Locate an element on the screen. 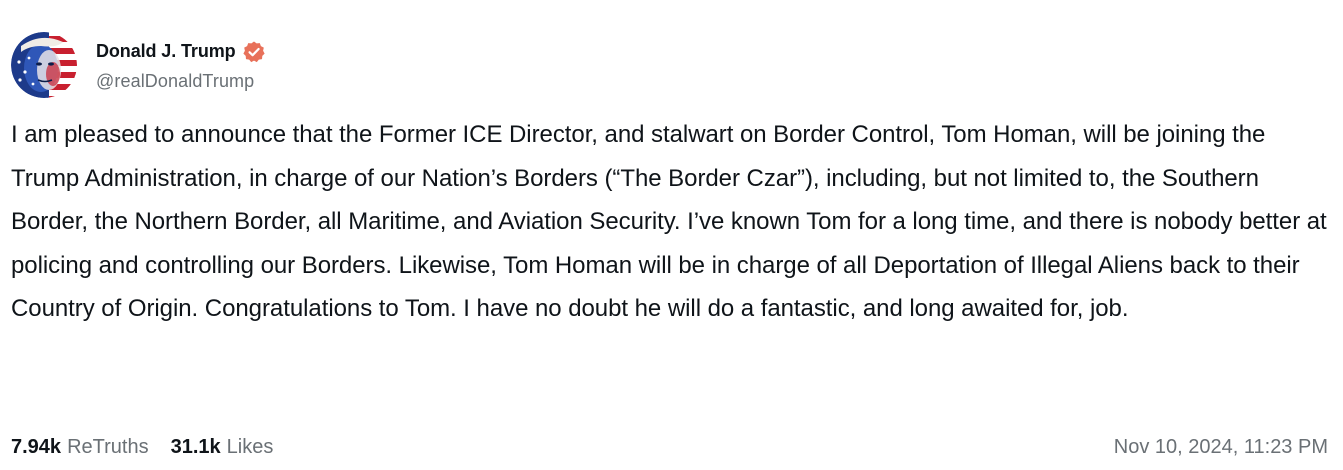 The image size is (1343, 470). post-header: Donald J. Trump @realDonaldTrump is located at coordinates (138, 65).